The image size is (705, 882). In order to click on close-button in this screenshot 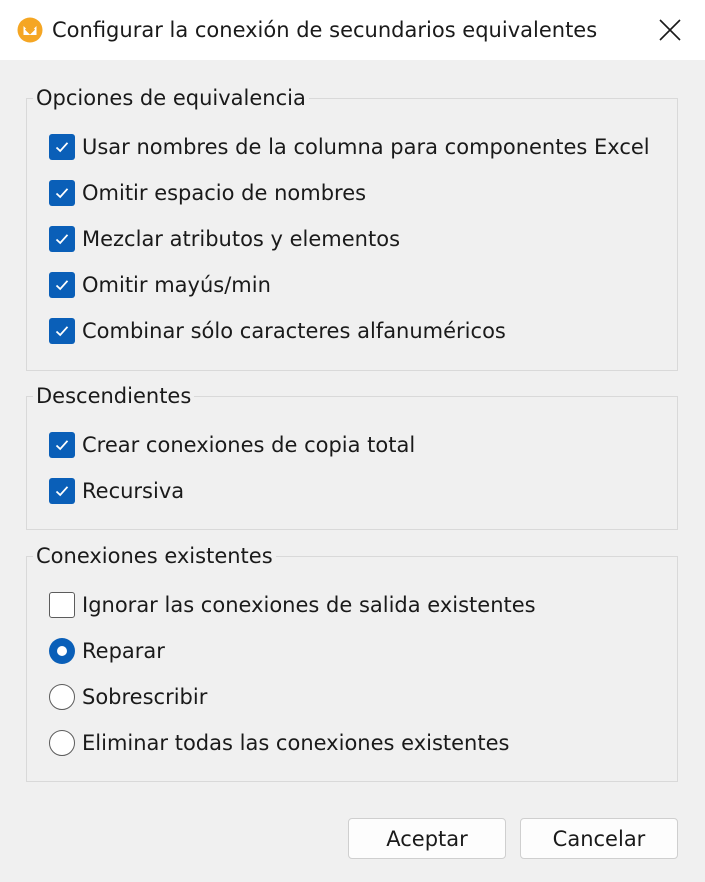, I will do `click(670, 30)`.